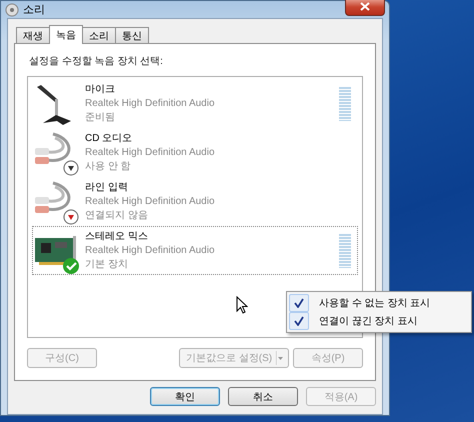 Image resolution: width=474 pixels, height=422 pixels. I want to click on menu-item: 사용할 수 없는 장치 표시, so click(379, 303).